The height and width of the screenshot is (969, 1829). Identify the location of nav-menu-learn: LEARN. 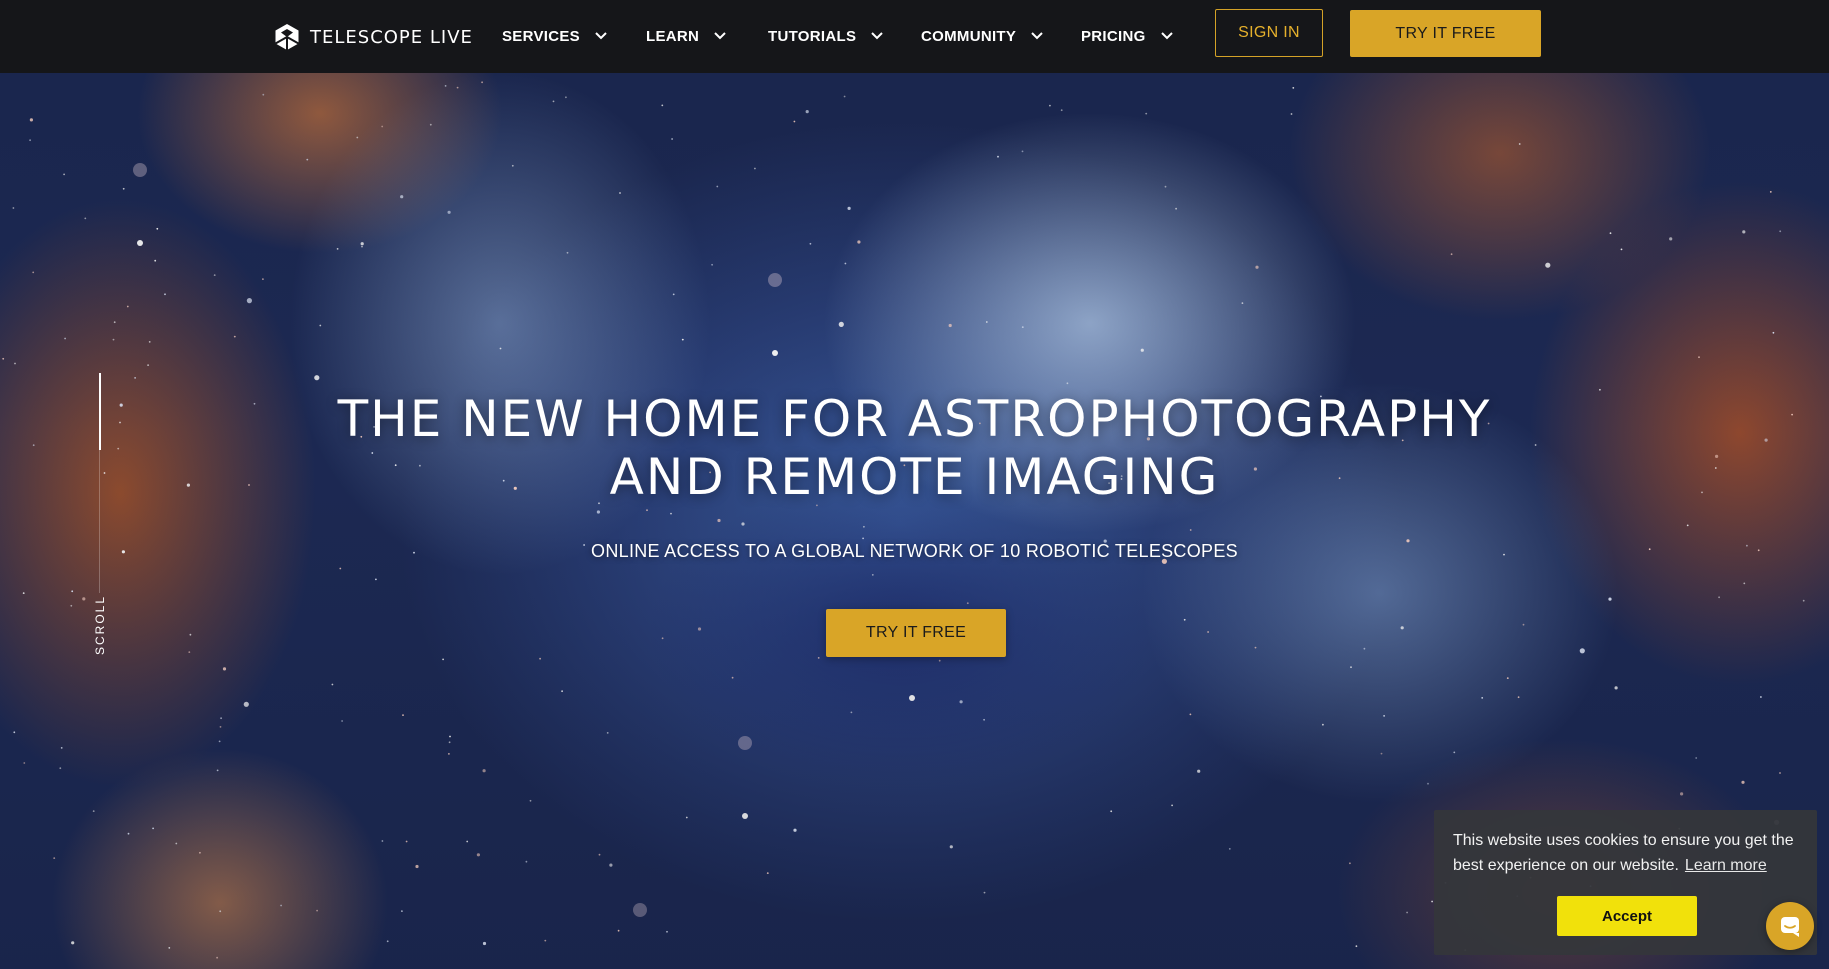
(686, 36).